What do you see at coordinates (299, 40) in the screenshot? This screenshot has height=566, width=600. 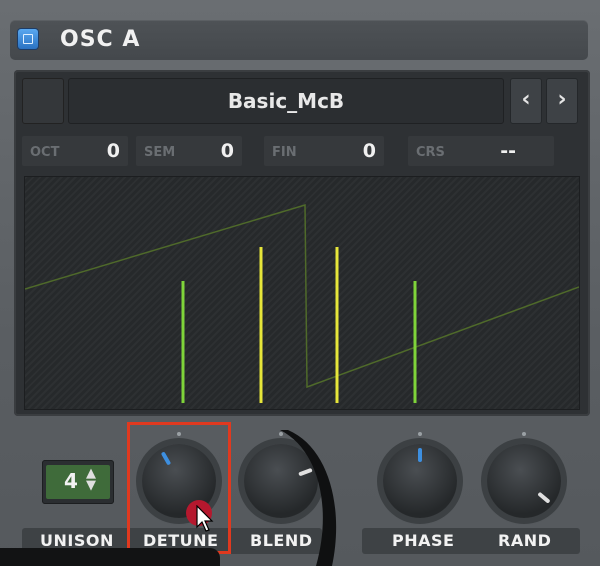 I see `osc-header: OSC A` at bounding box center [299, 40].